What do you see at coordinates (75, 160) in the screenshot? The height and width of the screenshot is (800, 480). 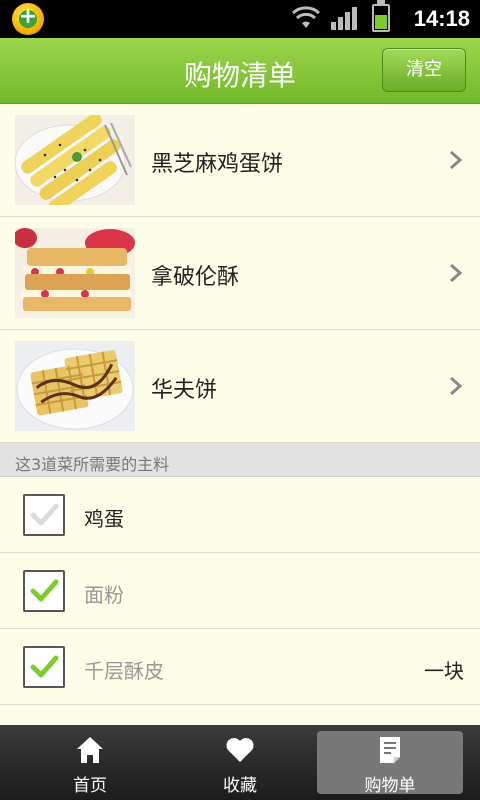 I see `recipe-thumbnail-sesame-egg-pancake` at bounding box center [75, 160].